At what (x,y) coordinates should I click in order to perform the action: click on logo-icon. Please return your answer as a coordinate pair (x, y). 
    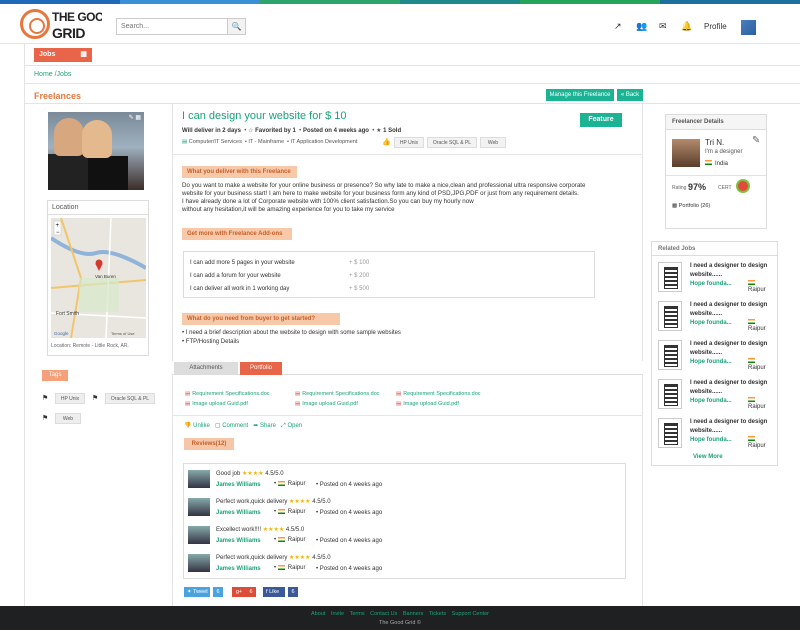
    Looking at the image, I should click on (35, 24).